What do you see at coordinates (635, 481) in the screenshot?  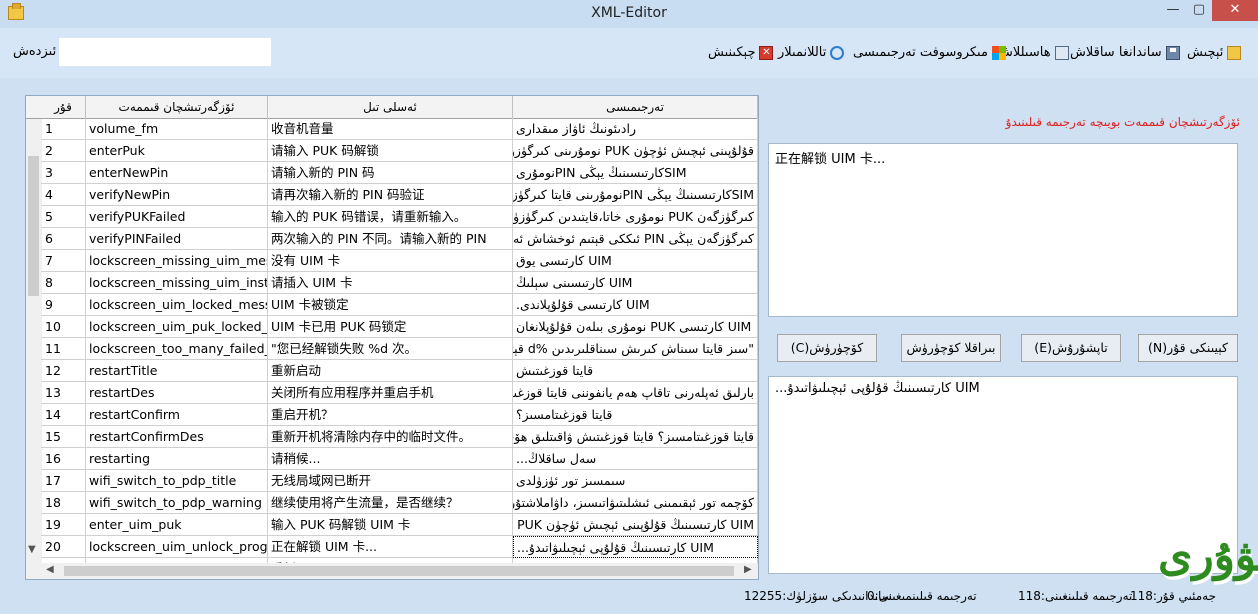 I see `row-translation: سىمسىز تور ئۈزۈلدى` at bounding box center [635, 481].